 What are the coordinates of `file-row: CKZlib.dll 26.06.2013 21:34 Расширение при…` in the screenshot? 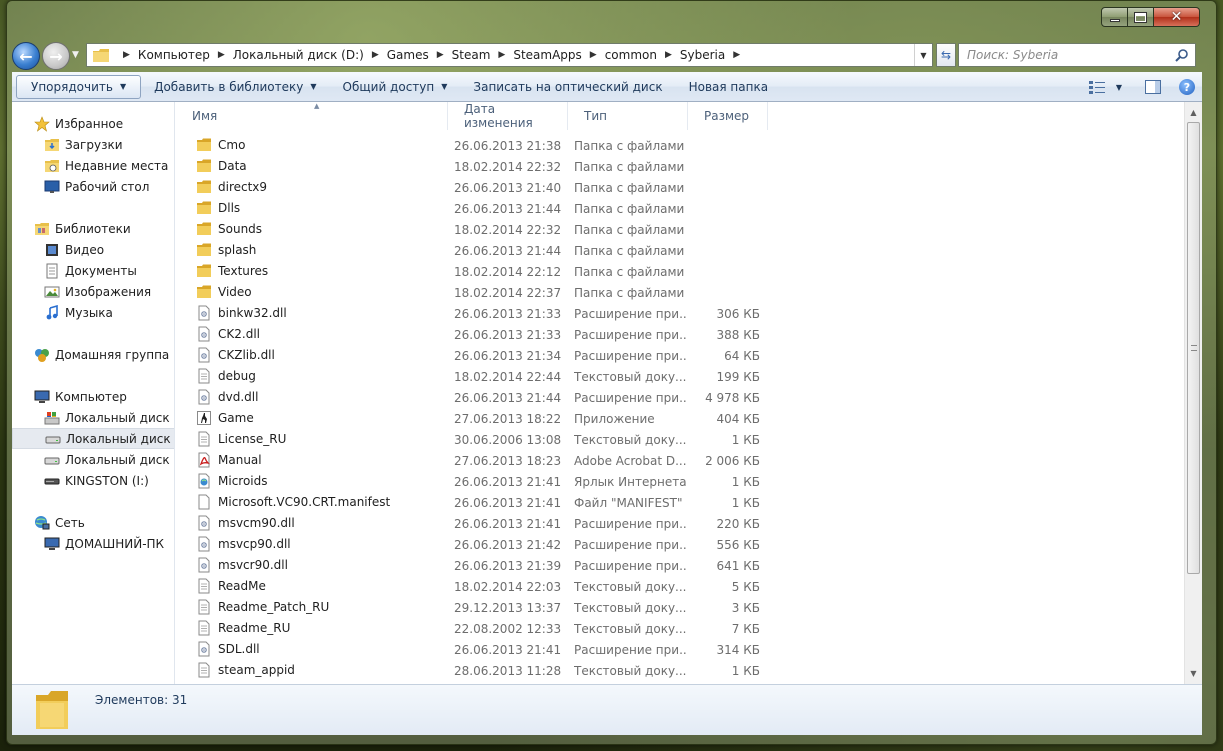 It's located at (680, 355).